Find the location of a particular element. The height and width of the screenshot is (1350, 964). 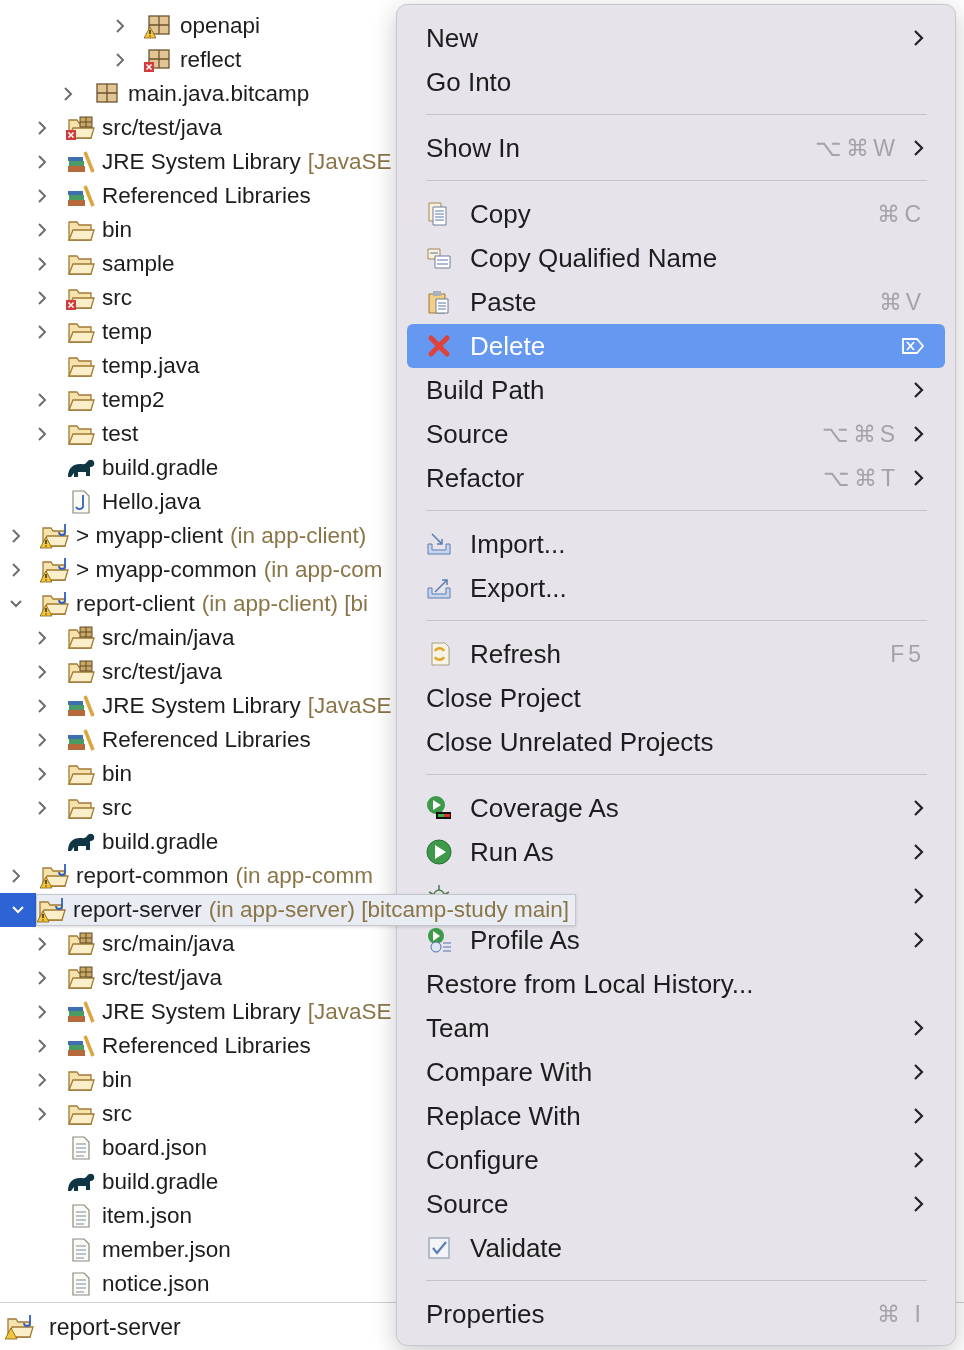

shortcut-text: F5 is located at coordinates (907, 654).